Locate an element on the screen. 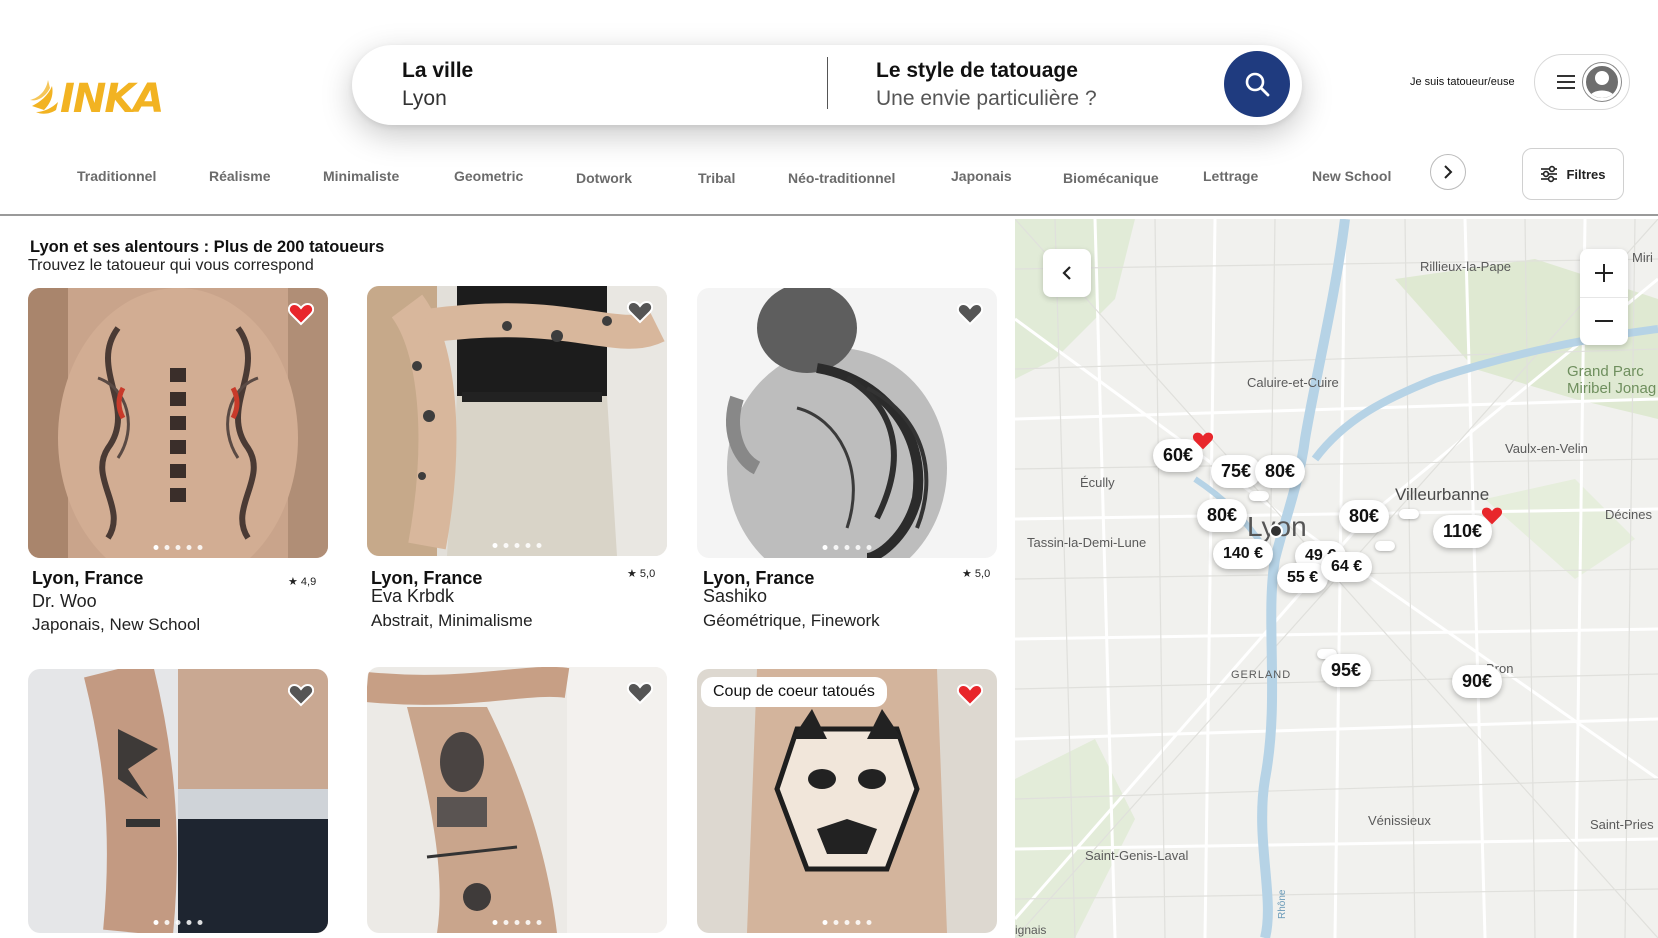 The height and width of the screenshot is (938, 1658). card-artist-name: Dr. Woo is located at coordinates (64, 601).